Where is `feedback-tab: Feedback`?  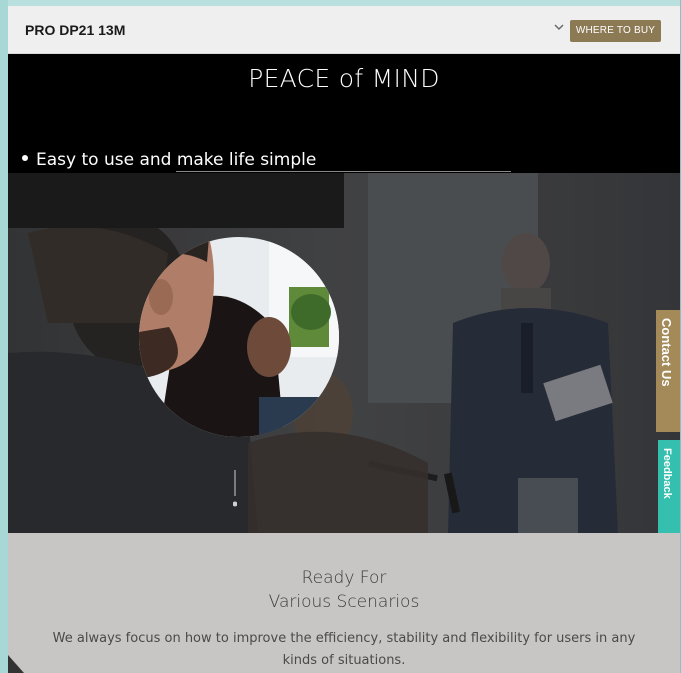
feedback-tab: Feedback is located at coordinates (669, 493).